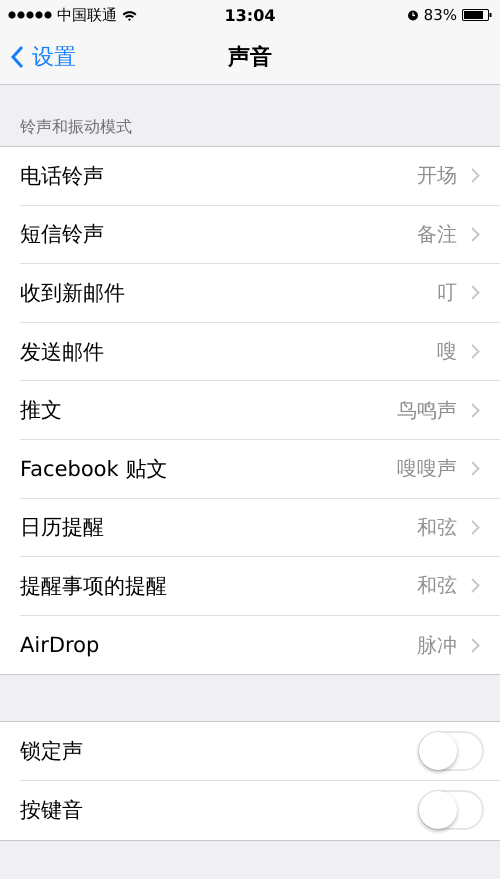  I want to click on row-label: 短信铃声, so click(62, 234).